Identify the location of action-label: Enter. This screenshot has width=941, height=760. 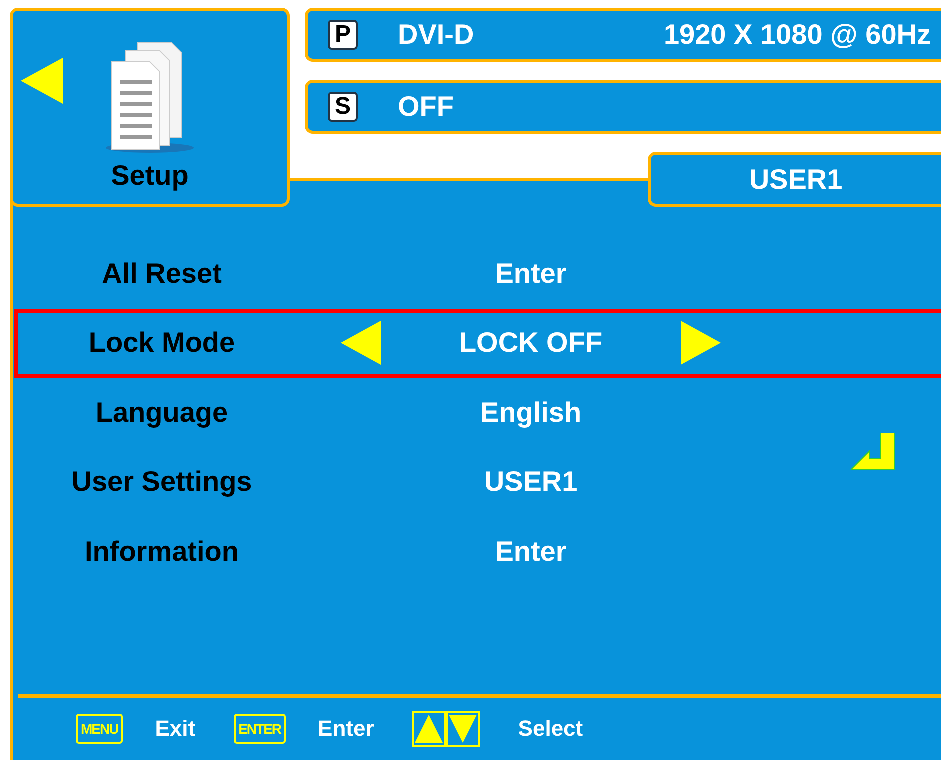
(346, 729).